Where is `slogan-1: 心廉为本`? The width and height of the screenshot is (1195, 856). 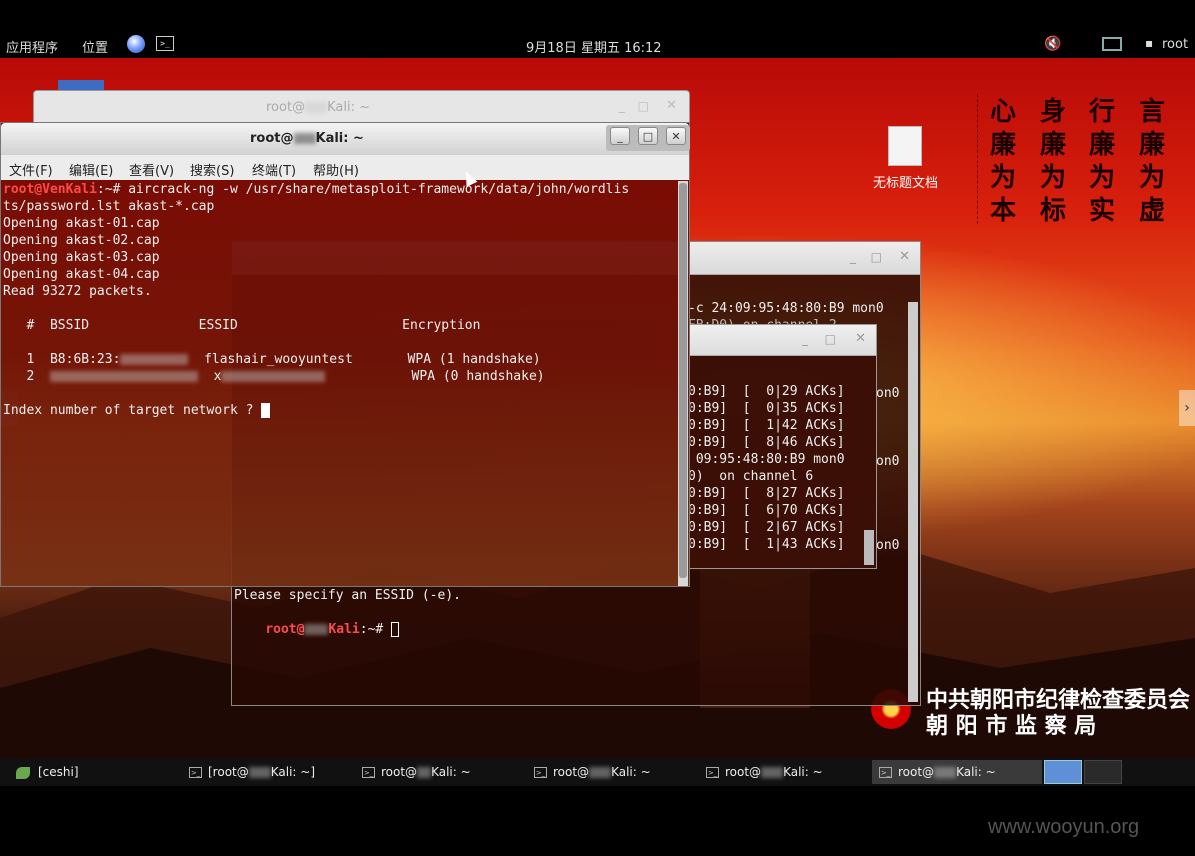
slogan-1: 心廉为本 is located at coordinates (1002, 161).